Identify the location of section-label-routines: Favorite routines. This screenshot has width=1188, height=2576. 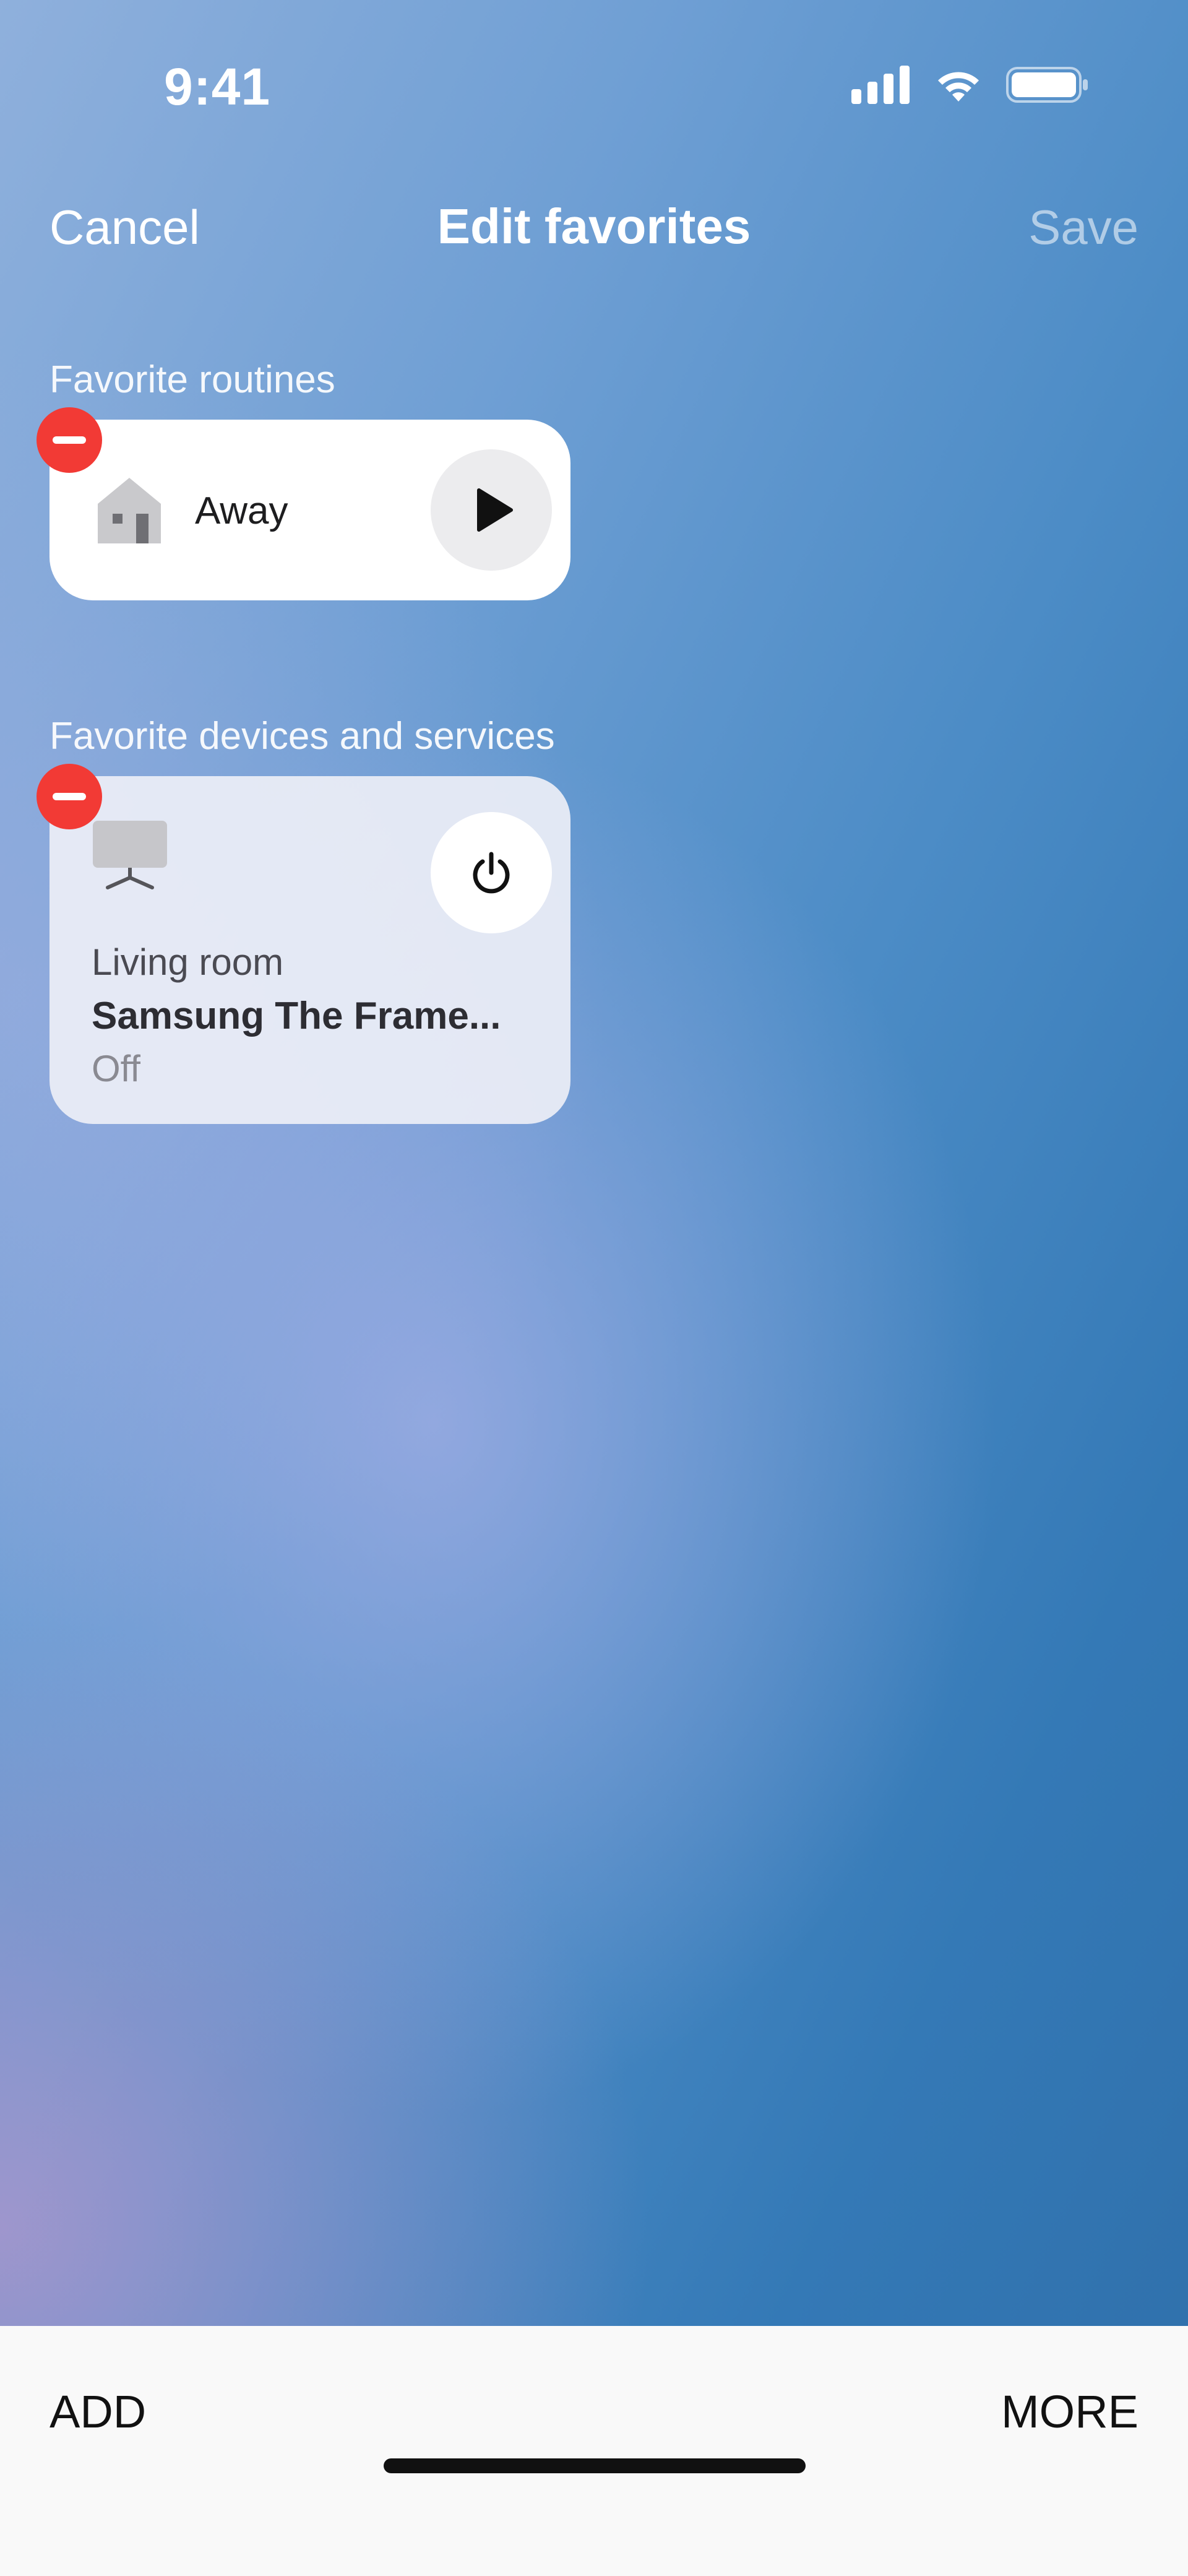
(192, 379).